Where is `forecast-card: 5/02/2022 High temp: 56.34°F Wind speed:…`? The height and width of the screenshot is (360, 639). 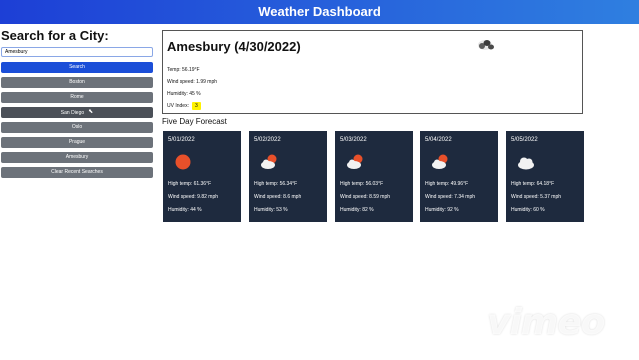 forecast-card: 5/02/2022 High temp: 56.34°F Wind speed:… is located at coordinates (288, 176).